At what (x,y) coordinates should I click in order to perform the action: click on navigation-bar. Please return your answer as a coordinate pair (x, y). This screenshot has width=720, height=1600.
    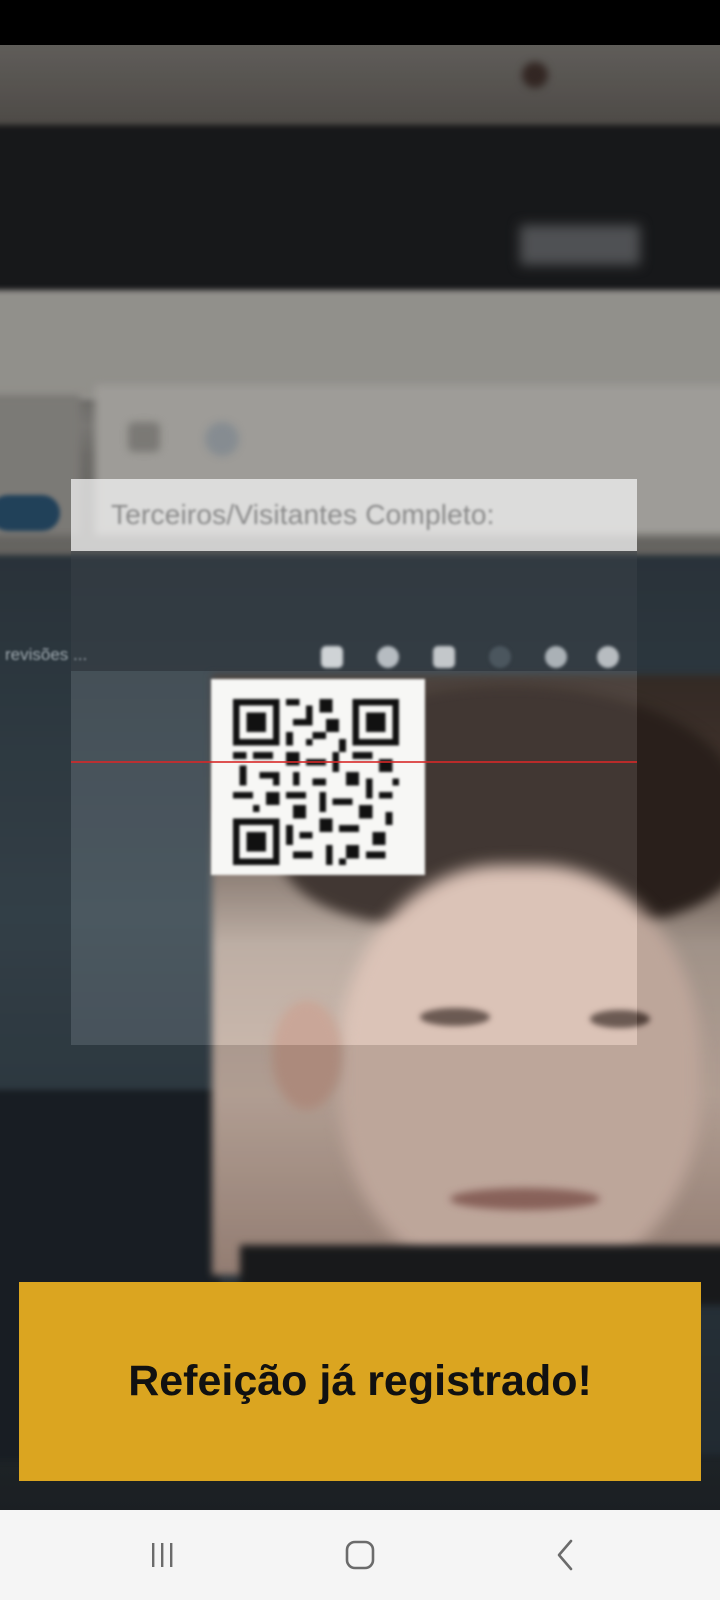
    Looking at the image, I should click on (360, 1555).